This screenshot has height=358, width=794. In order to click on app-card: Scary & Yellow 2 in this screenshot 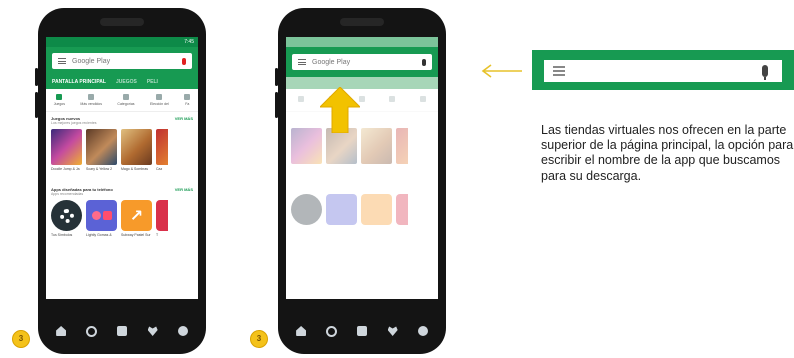, I will do `click(101, 155)`.